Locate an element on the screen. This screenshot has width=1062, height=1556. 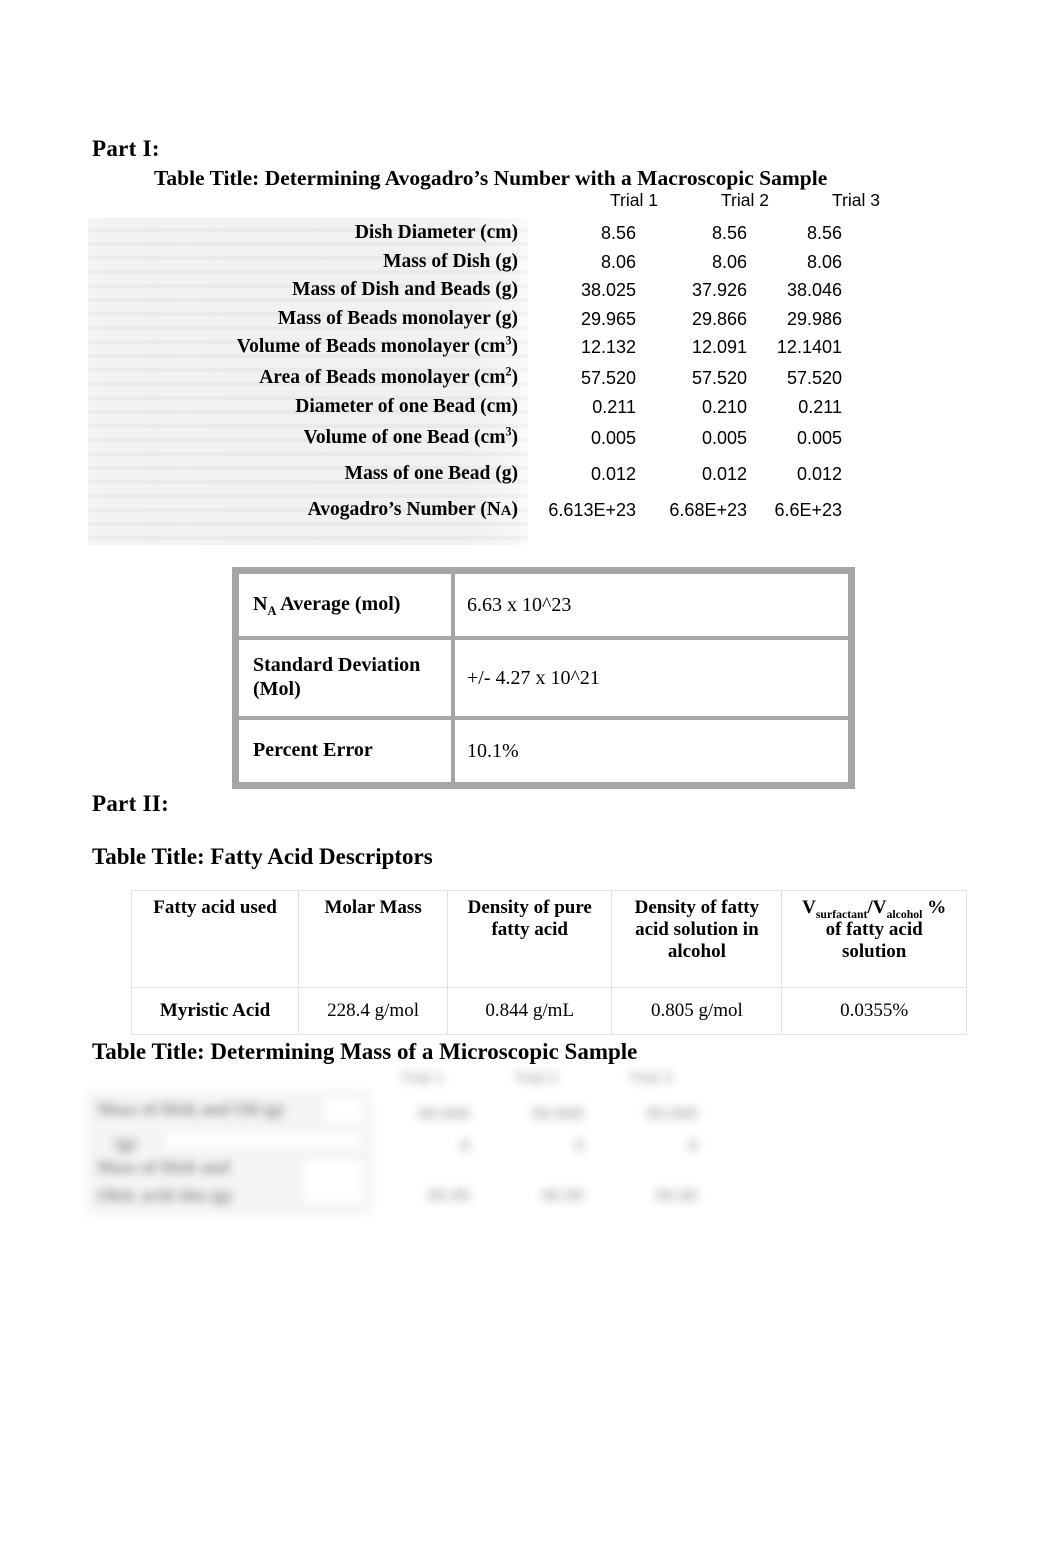
table-row: NA Average (mol) 6.63 x 10^23 is located at coordinates (543, 604).